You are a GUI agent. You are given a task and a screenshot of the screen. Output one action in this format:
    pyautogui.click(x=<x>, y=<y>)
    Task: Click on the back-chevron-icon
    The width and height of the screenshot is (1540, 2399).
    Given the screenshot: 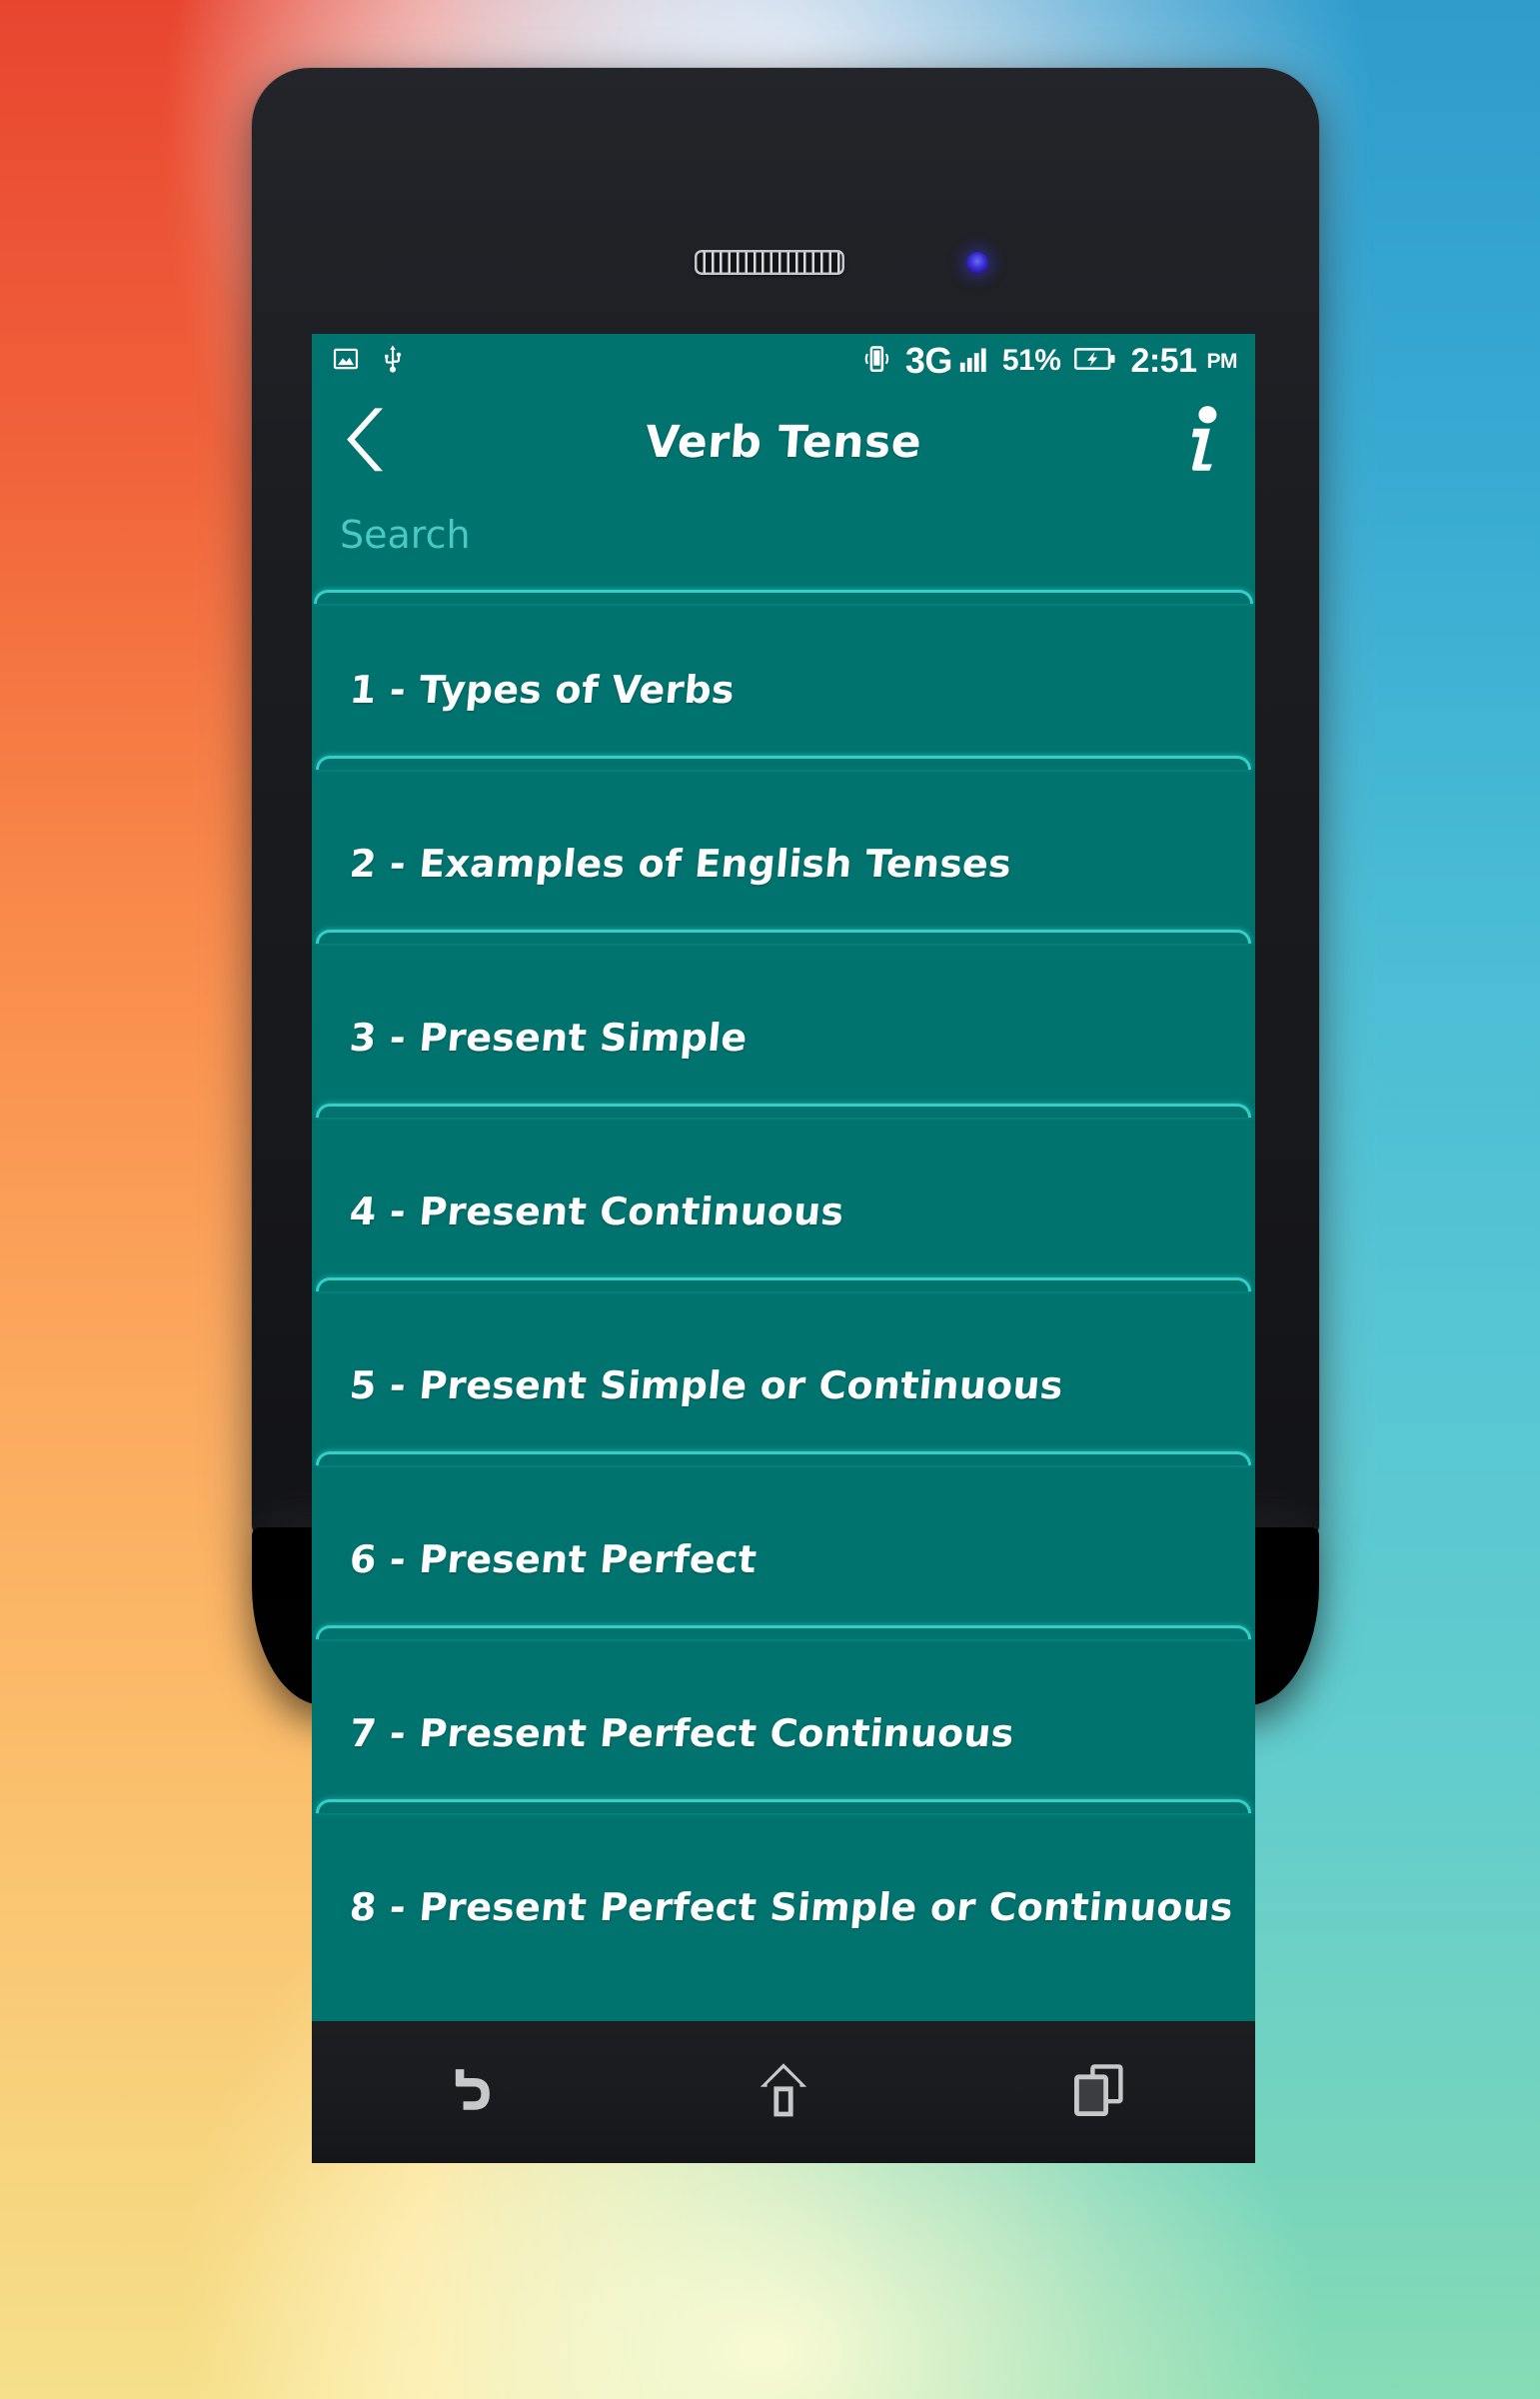 What is the action you would take?
    pyautogui.click(x=368, y=442)
    